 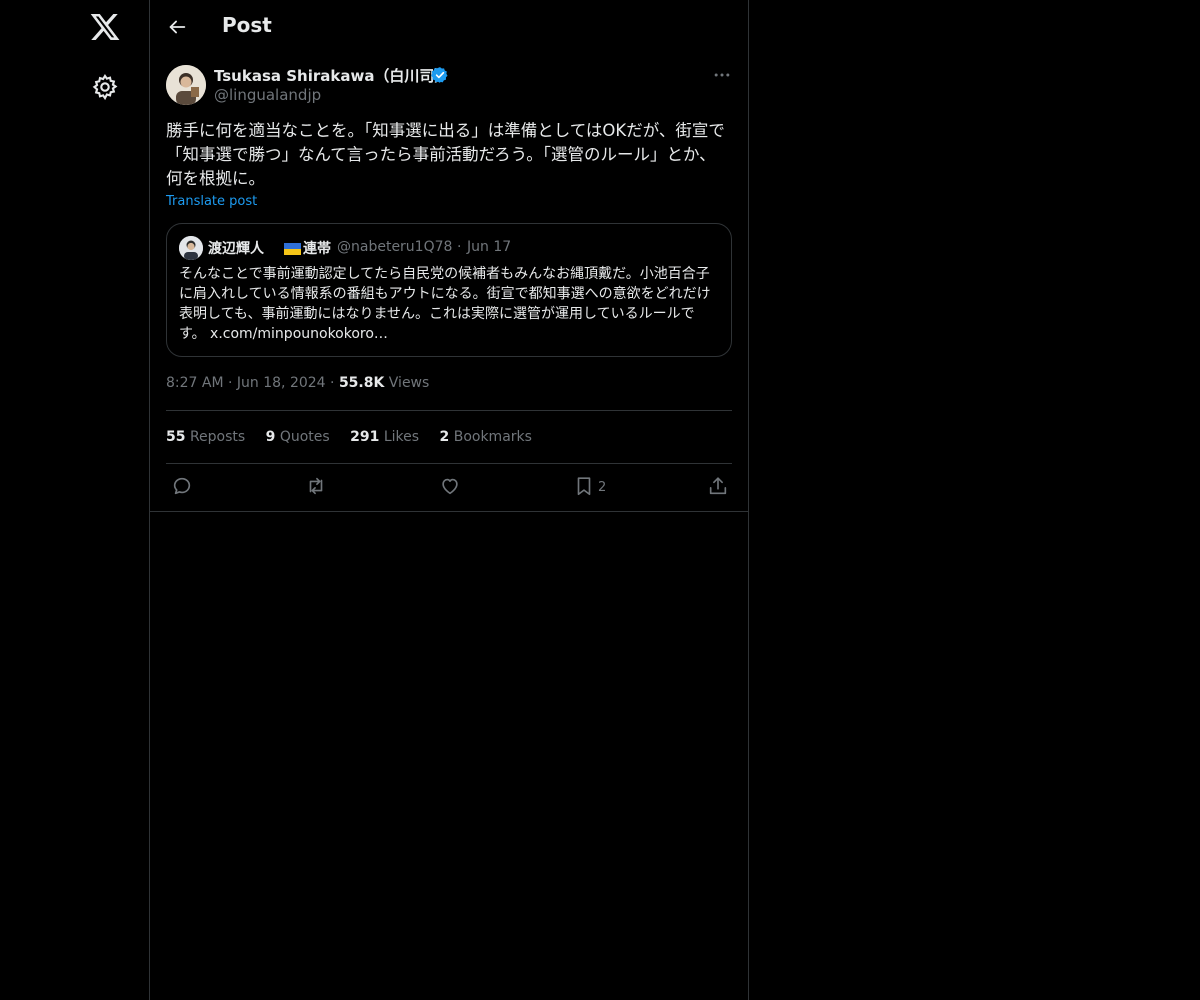 I want to click on action-bar: 2, so click(x=449, y=487).